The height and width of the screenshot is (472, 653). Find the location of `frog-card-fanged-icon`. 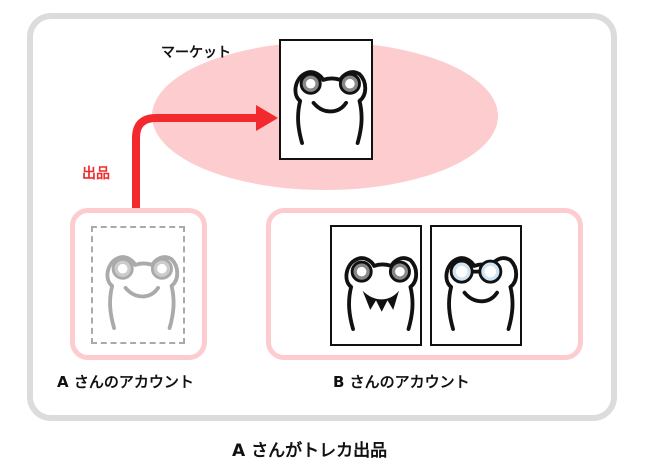

frog-card-fanged-icon is located at coordinates (381, 293).